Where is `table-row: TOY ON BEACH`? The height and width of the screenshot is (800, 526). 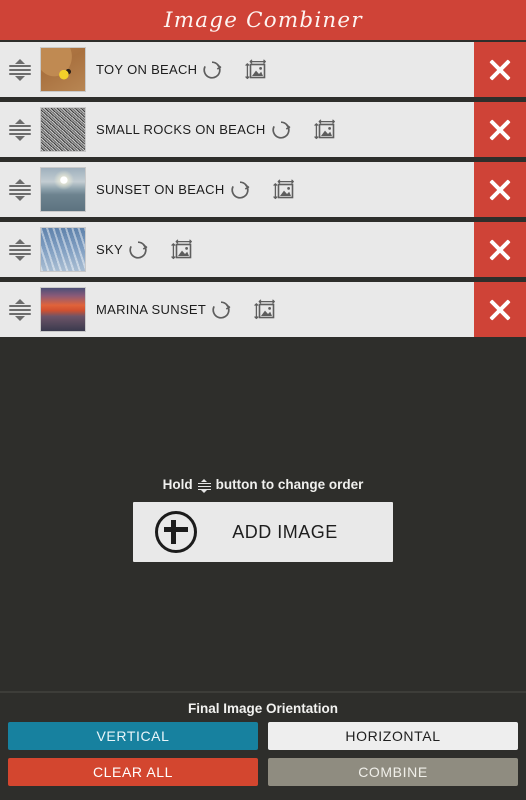 table-row: TOY ON BEACH is located at coordinates (263, 69).